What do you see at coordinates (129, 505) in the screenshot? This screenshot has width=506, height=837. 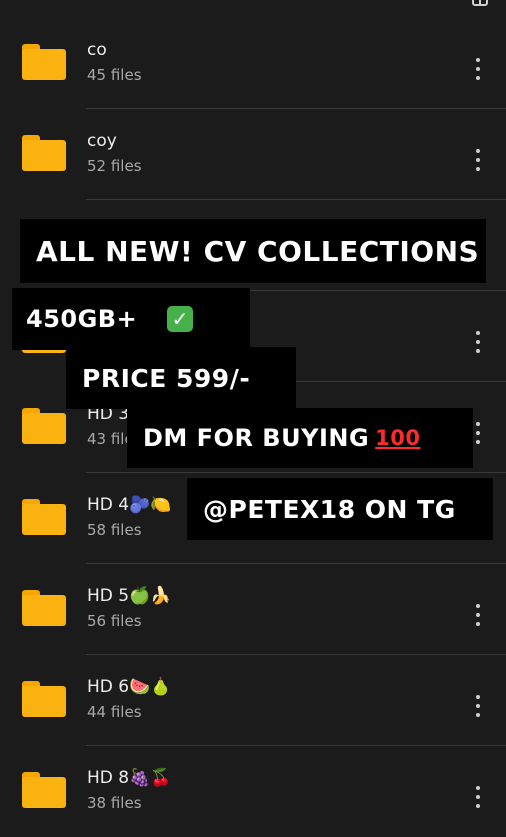 I see `folder-name: HD 4🫐🍋` at bounding box center [129, 505].